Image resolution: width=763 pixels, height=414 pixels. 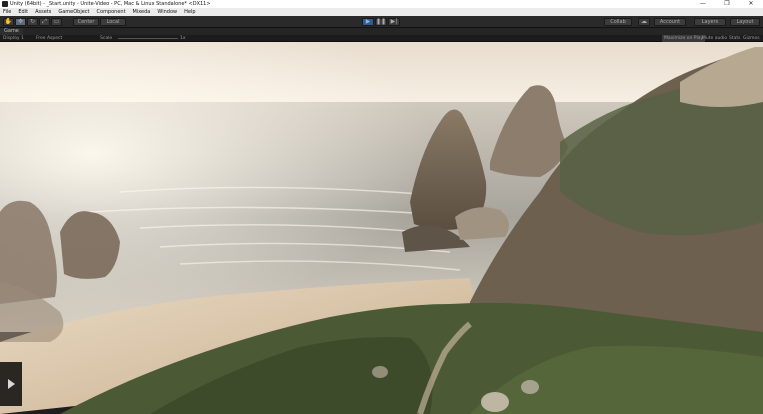 I want to click on play-icon: ▶, so click(x=368, y=21).